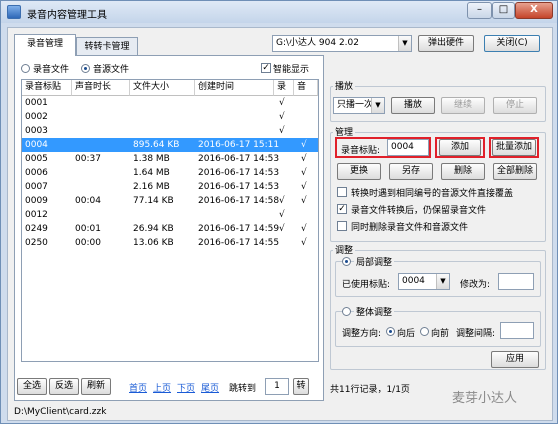  Describe the element at coordinates (514, 147) in the screenshot. I see `batch-add-button: 批量添加` at that location.